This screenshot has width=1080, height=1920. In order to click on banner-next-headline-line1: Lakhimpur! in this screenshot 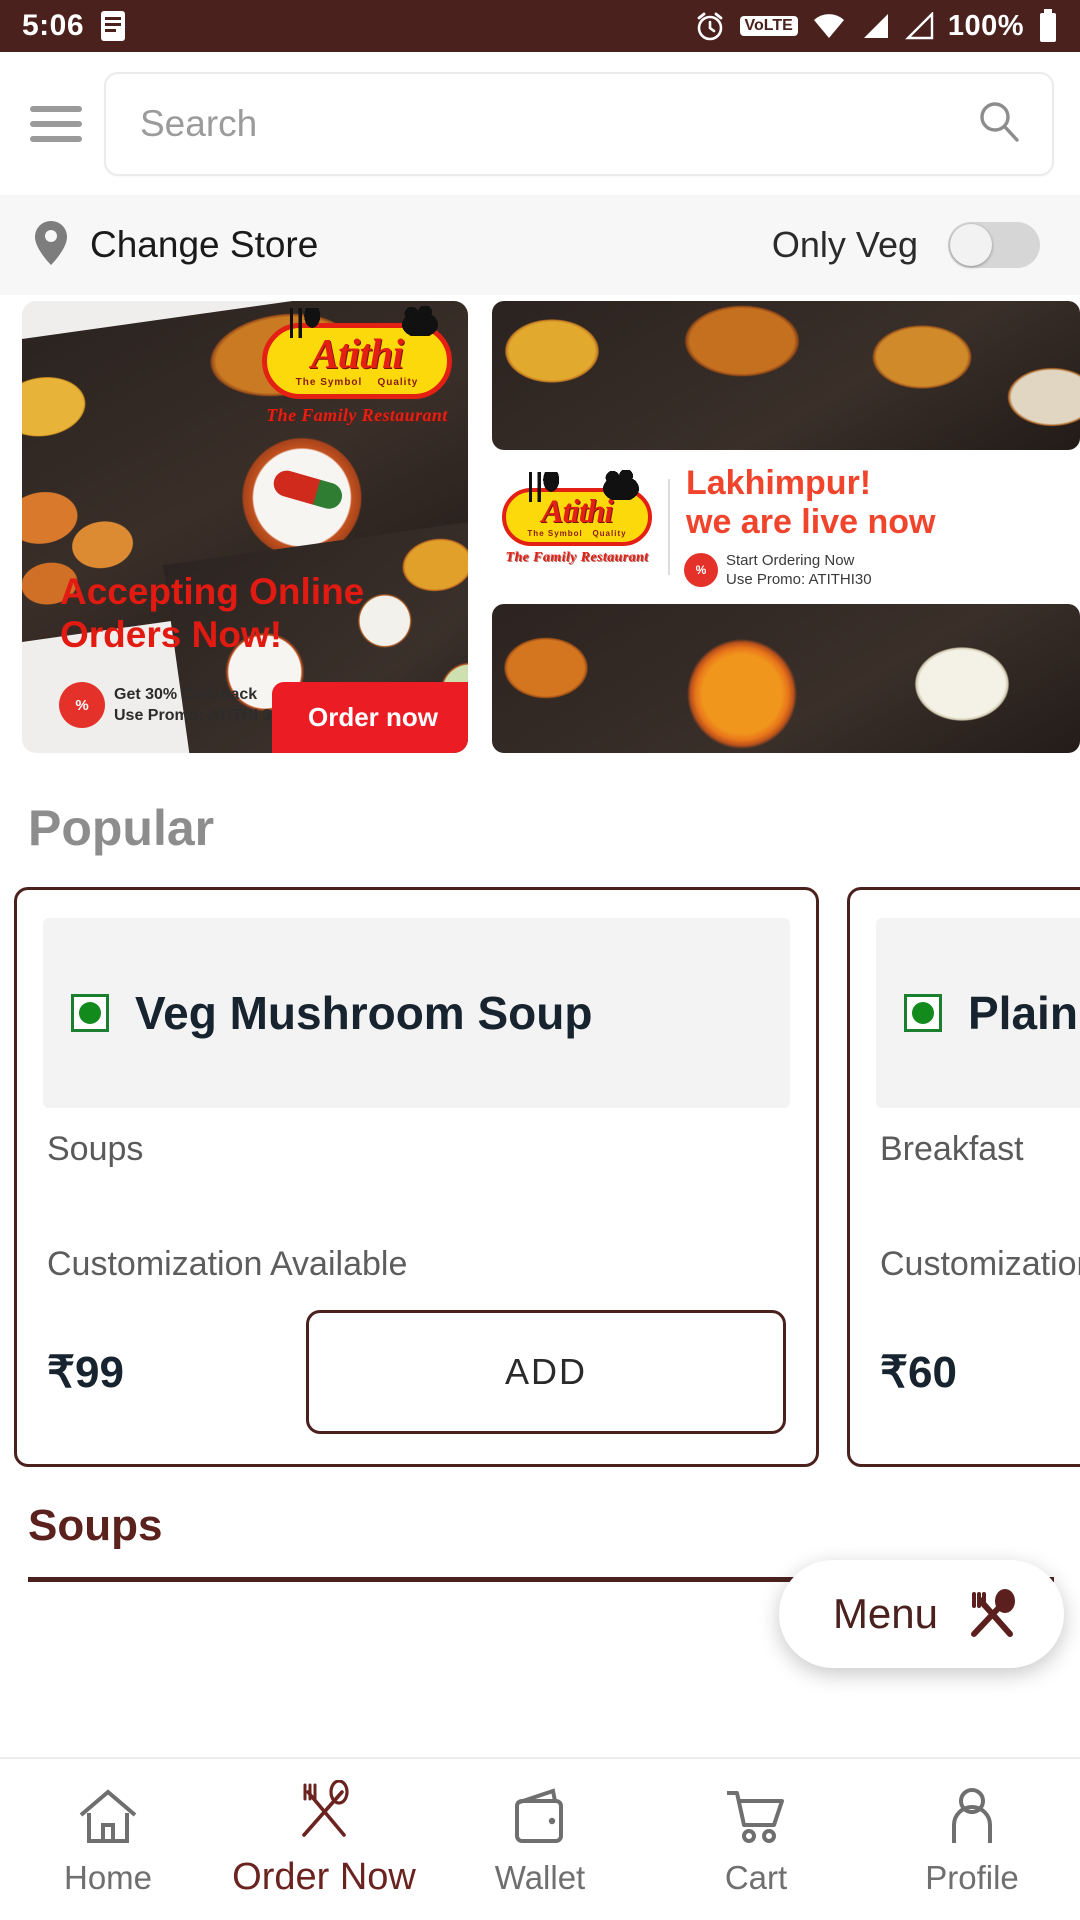, I will do `click(779, 483)`.